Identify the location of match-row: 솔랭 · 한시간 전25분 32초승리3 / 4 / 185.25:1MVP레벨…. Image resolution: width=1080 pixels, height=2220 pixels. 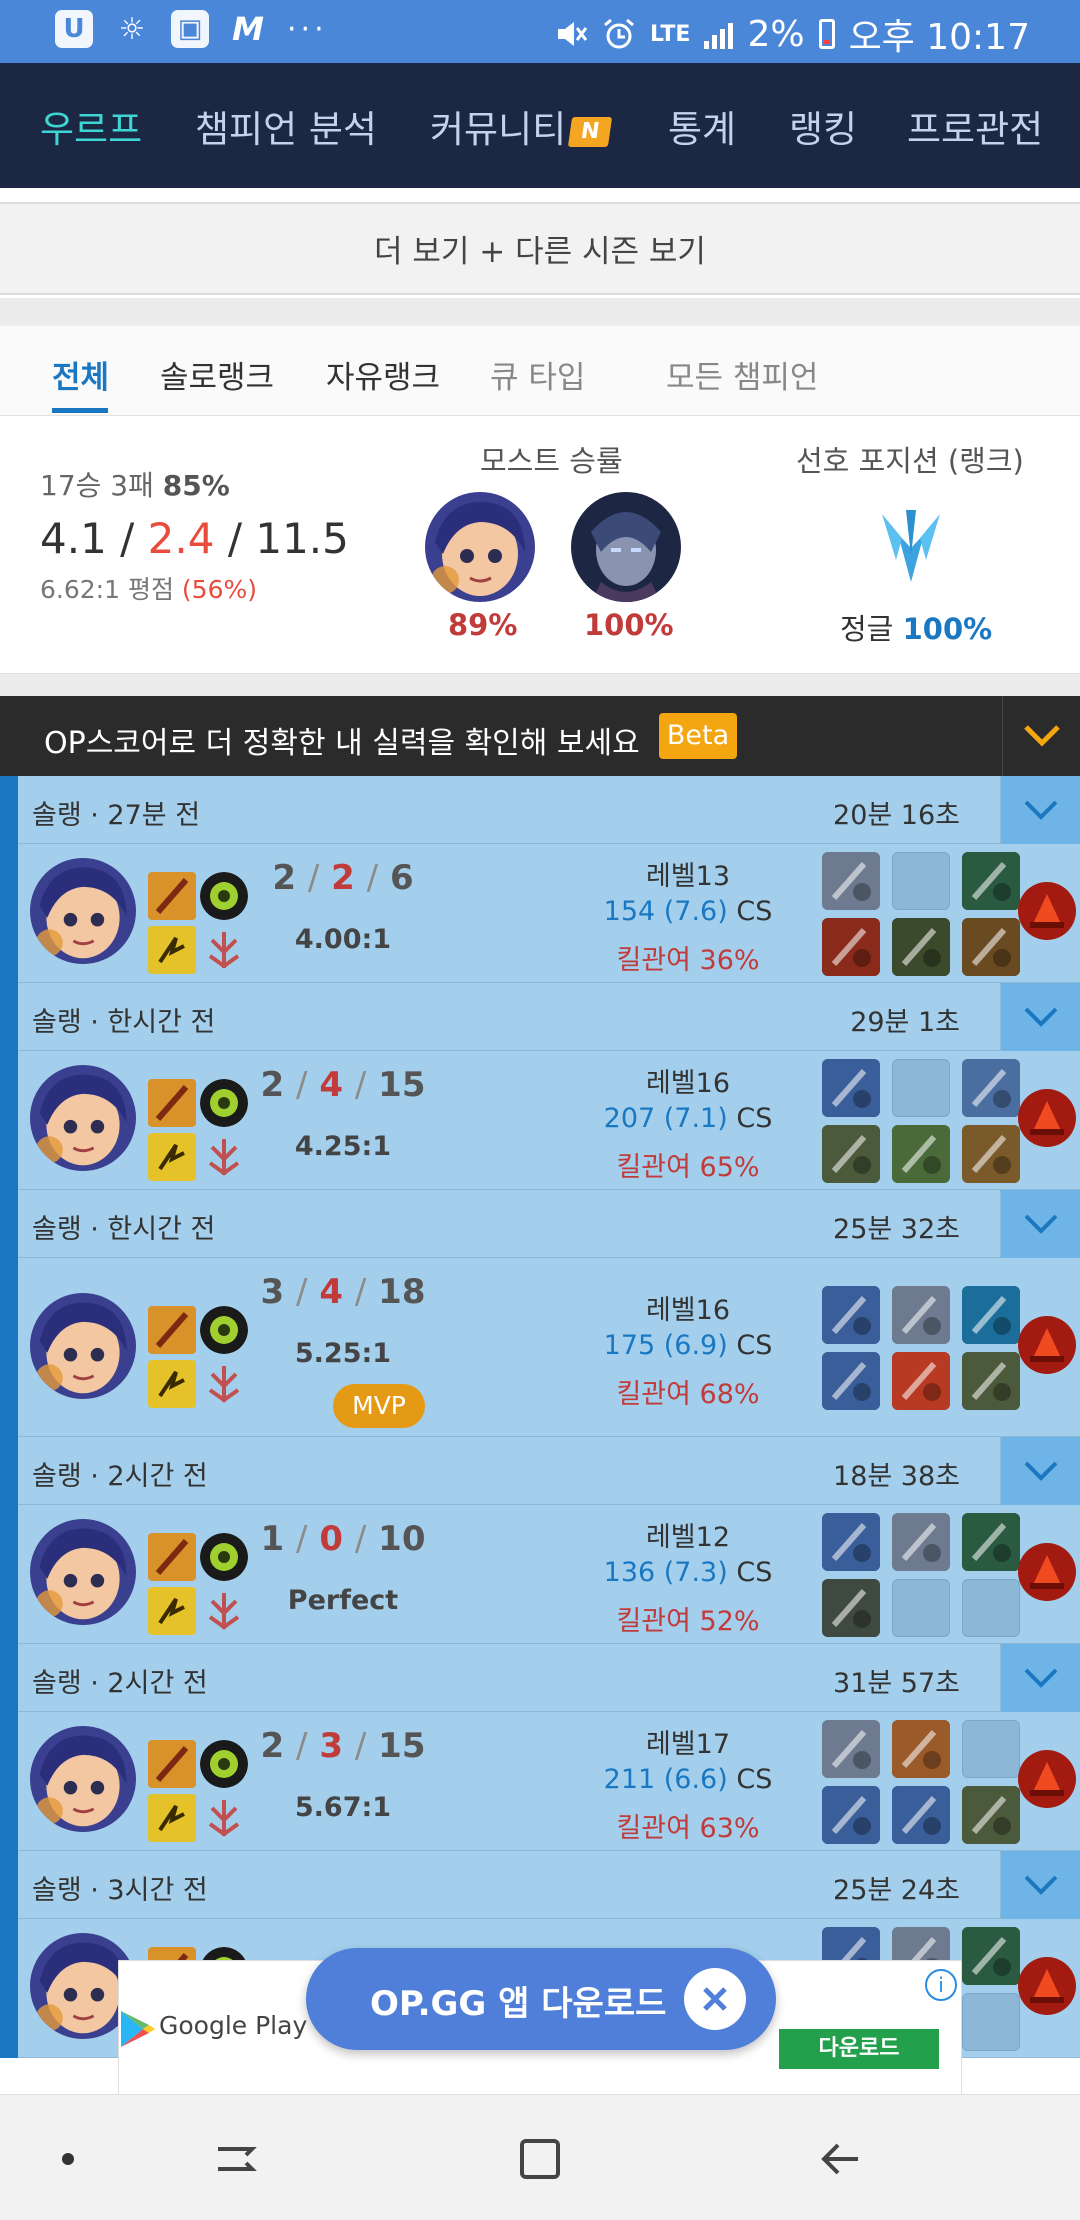
(540, 1313).